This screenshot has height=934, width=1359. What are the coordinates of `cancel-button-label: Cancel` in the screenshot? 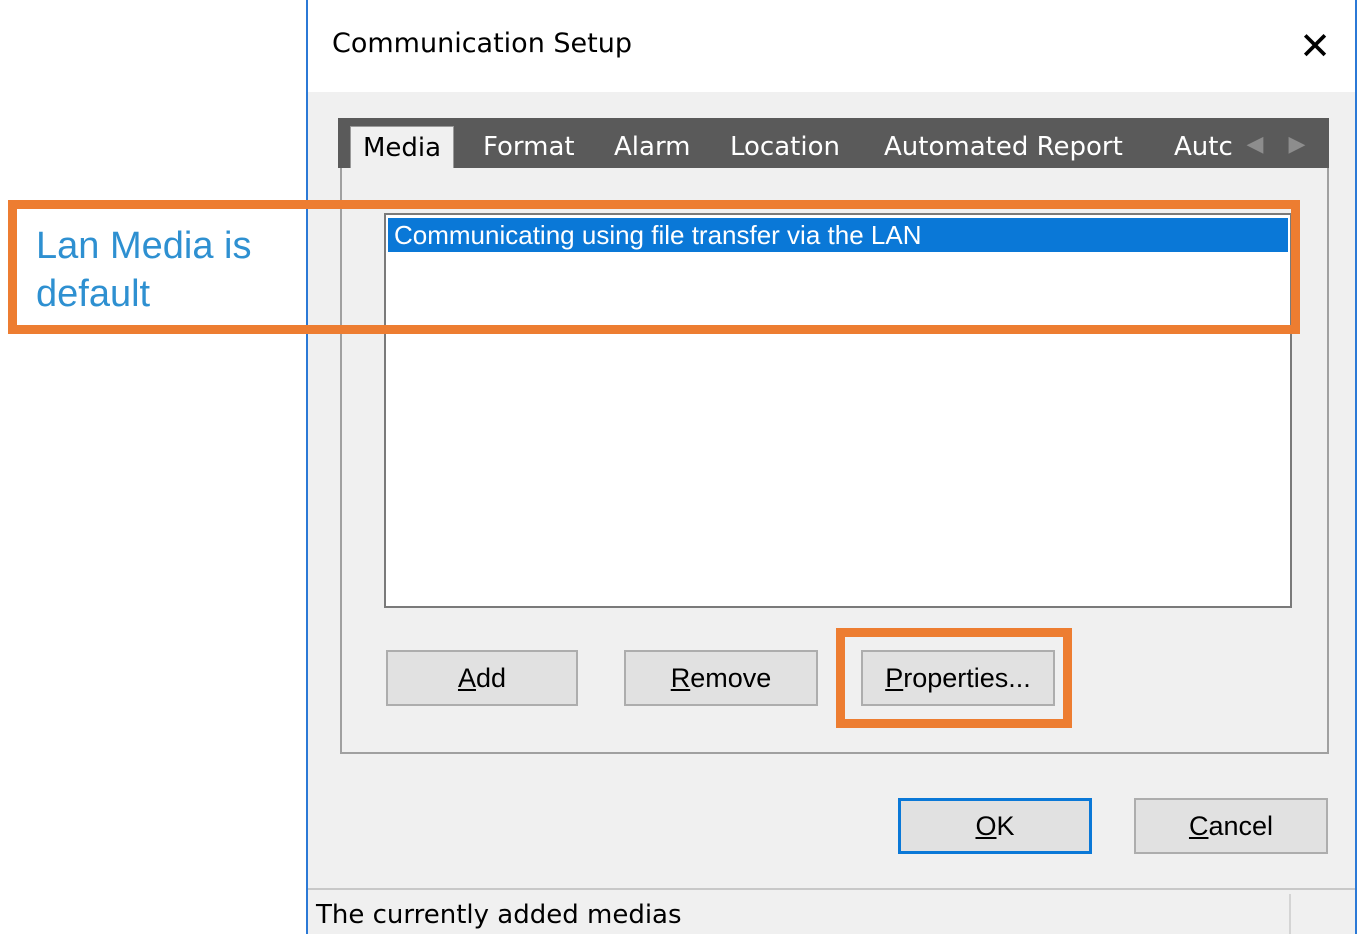 It's located at (1231, 825).